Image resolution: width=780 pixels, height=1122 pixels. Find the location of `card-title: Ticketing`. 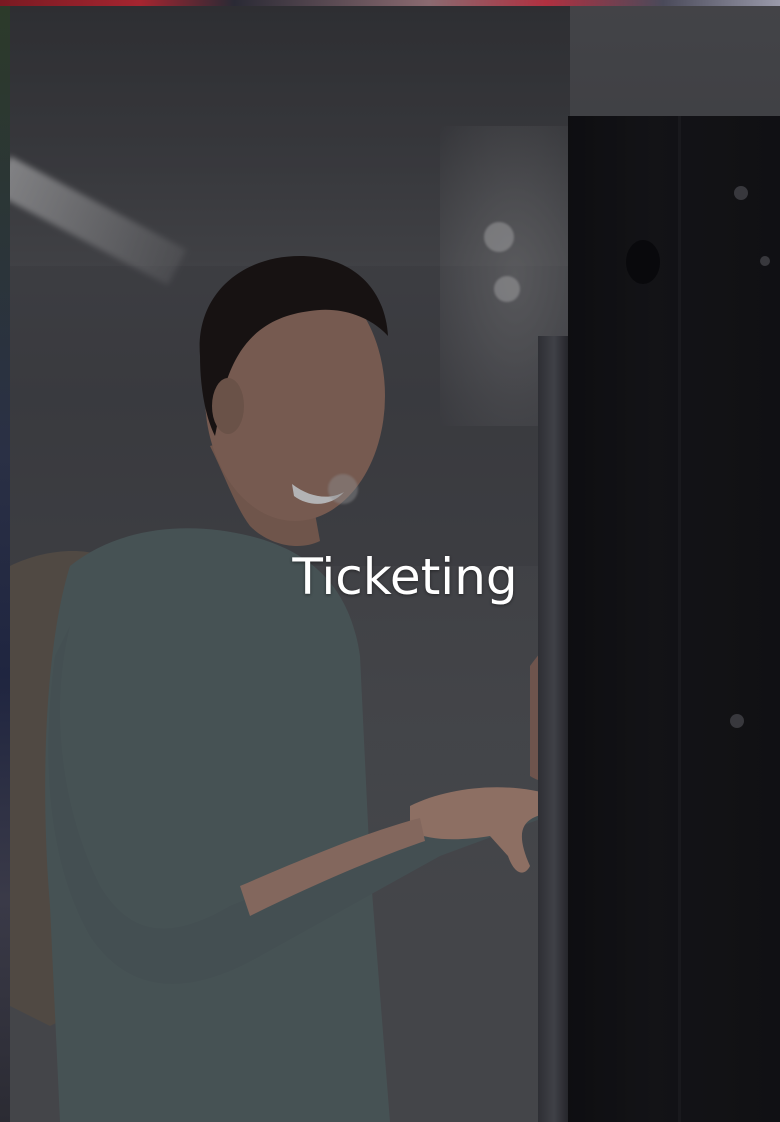

card-title: Ticketing is located at coordinates (405, 577).